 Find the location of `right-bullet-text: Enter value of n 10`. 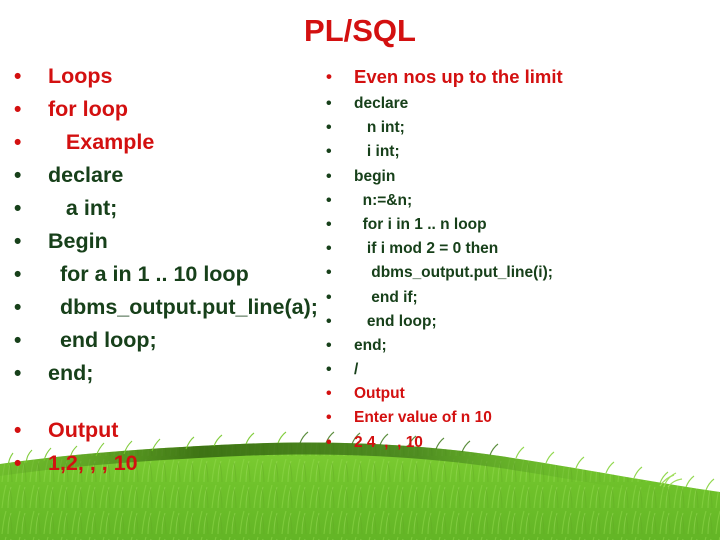

right-bullet-text: Enter value of n 10 is located at coordinates (423, 418).